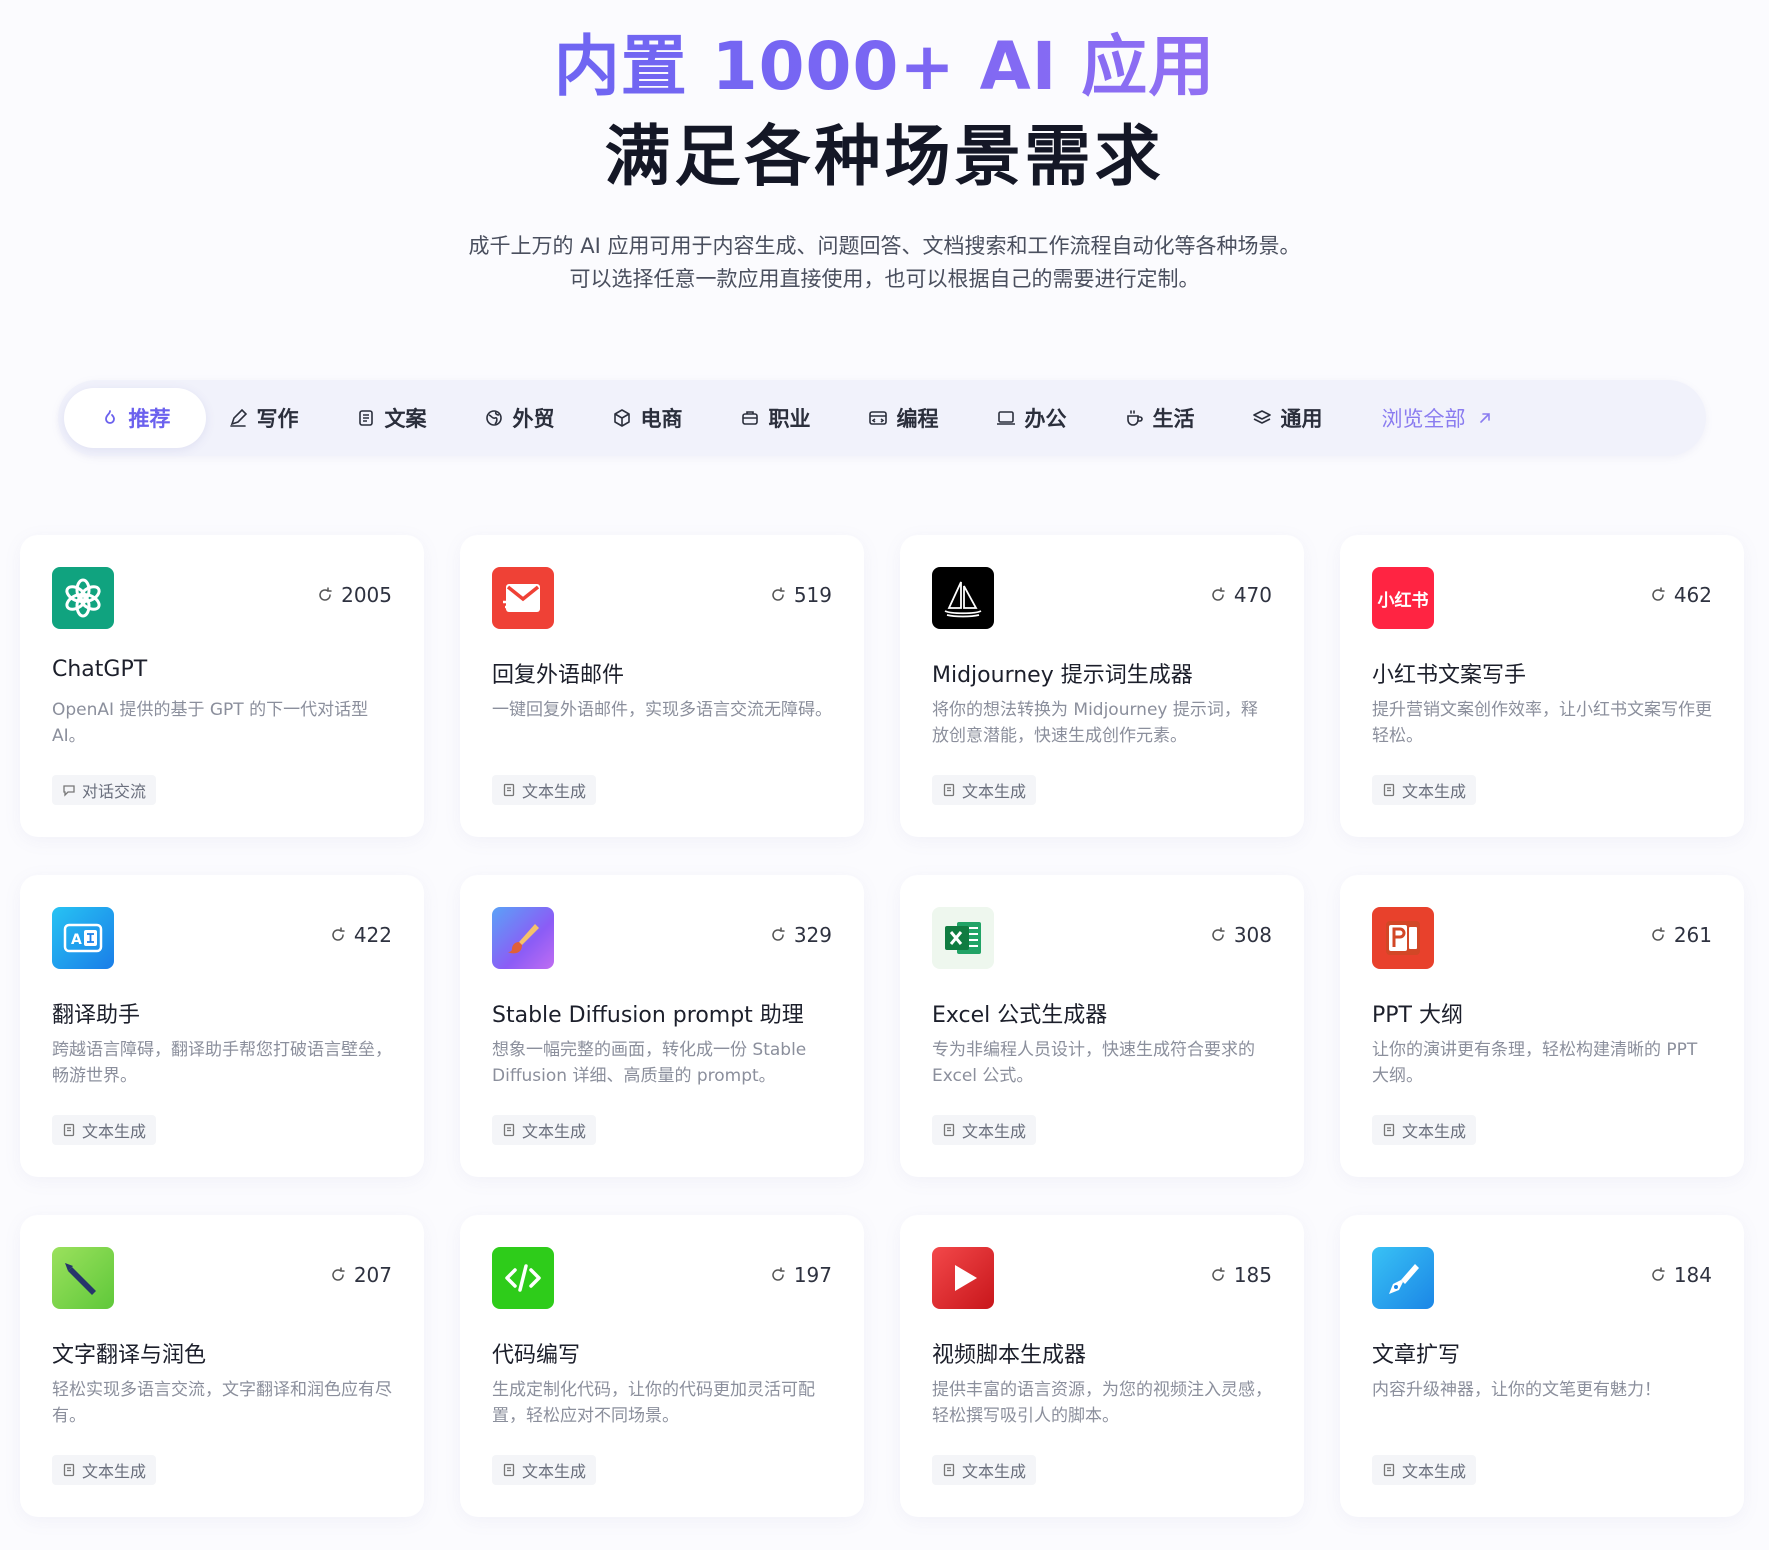  Describe the element at coordinates (1542, 1366) in the screenshot. I see `app-card-article-expand: 184 文章扩写 内容升级神器，让你的文笔更有魅力！ 文本生成` at that location.